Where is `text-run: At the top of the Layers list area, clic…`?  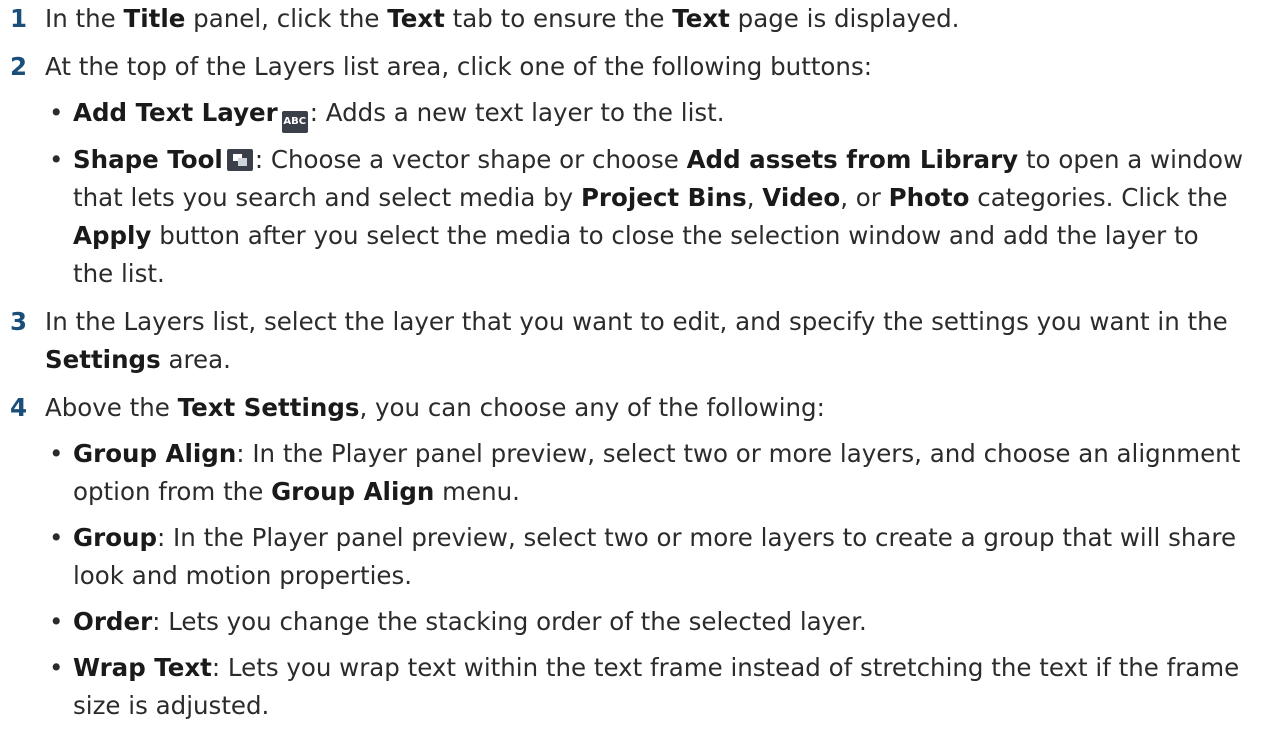
text-run: At the top of the Layers list area, clic… is located at coordinates (458, 66).